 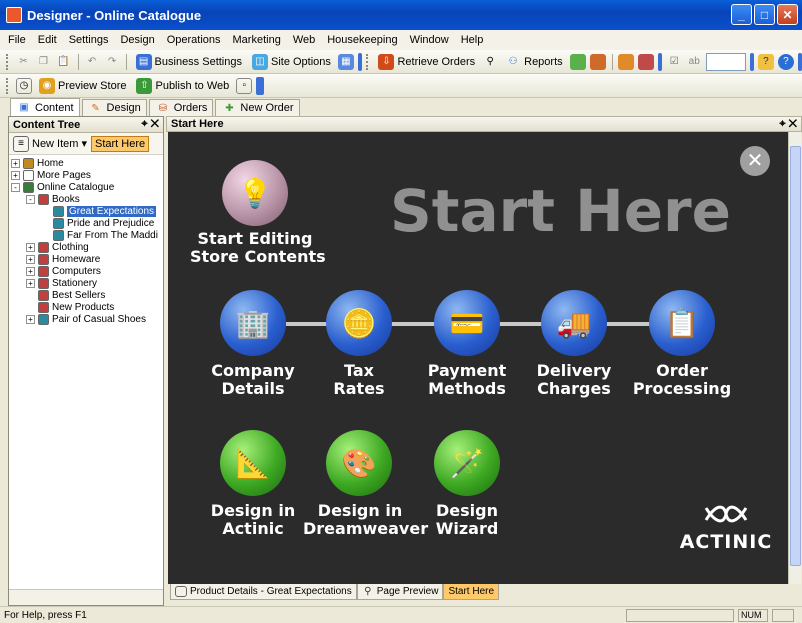 I want to click on delivery-charges-button: 🚚, so click(x=574, y=323).